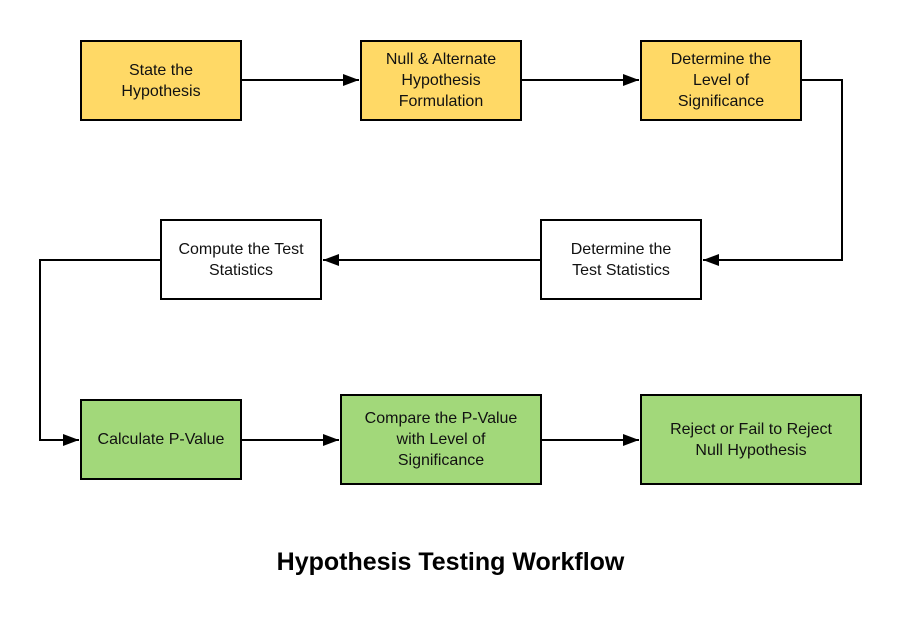  Describe the element at coordinates (441, 80) in the screenshot. I see `step-null-alternate-formulation: Null & Alternate Hypothesis Formulation` at that location.